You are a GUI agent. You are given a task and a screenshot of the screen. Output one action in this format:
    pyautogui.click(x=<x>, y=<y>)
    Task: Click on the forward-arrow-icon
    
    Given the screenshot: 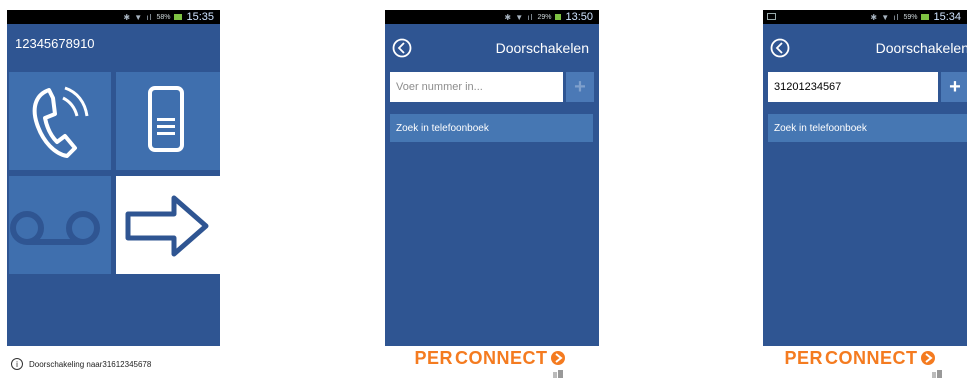 What is the action you would take?
    pyautogui.click(x=167, y=226)
    